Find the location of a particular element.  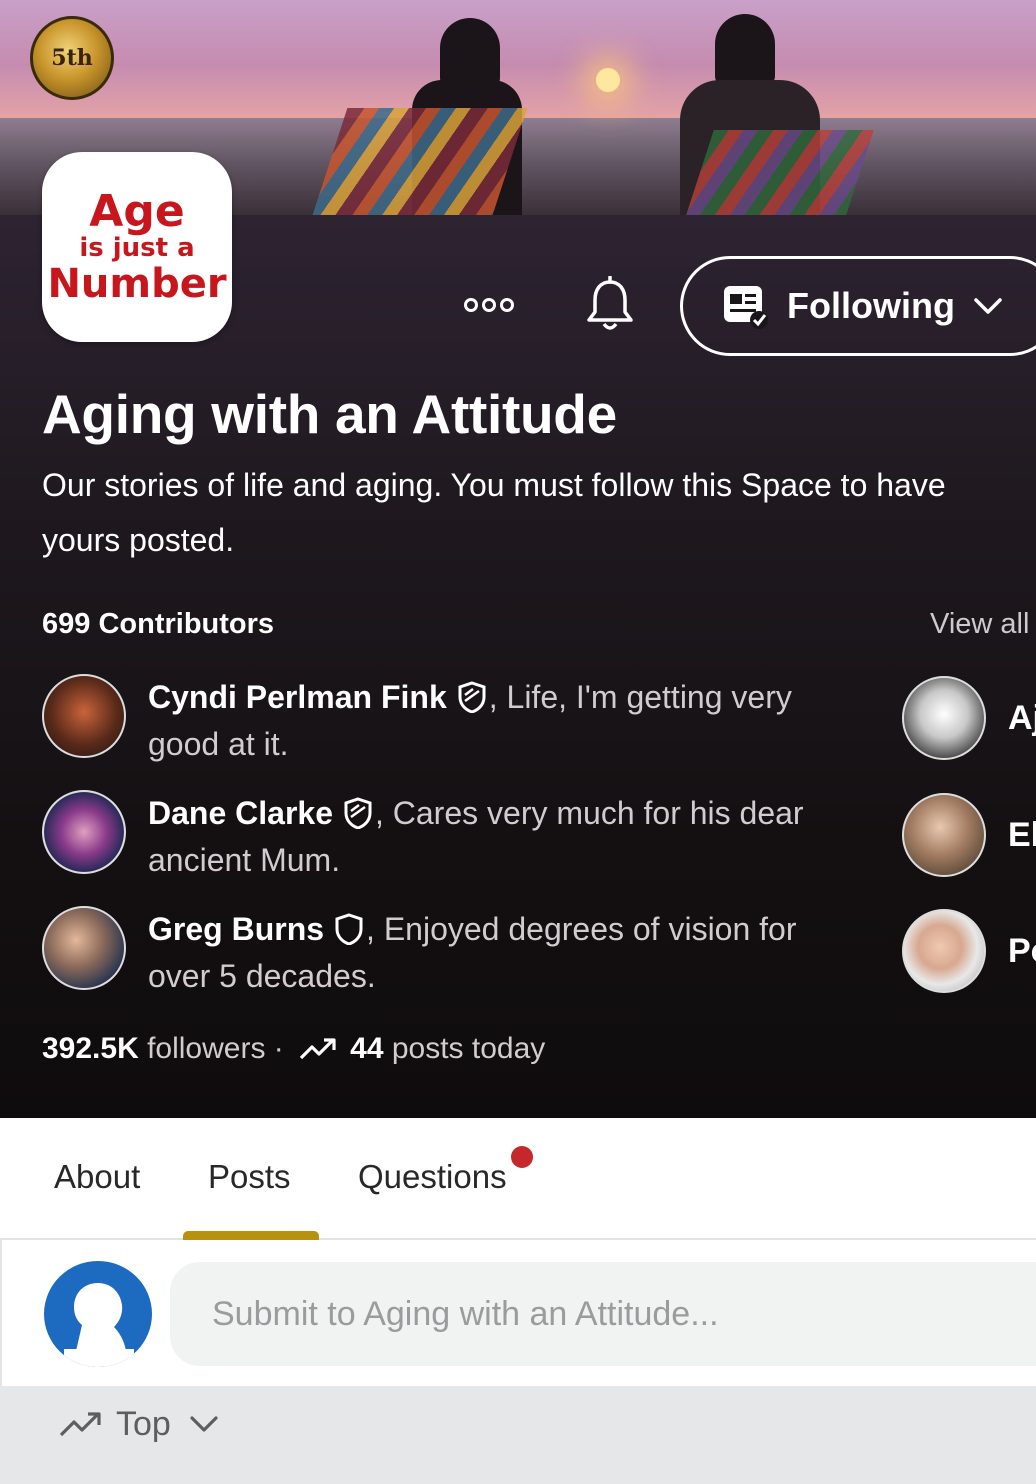

contributor-name: El is located at coordinates (1022, 835).